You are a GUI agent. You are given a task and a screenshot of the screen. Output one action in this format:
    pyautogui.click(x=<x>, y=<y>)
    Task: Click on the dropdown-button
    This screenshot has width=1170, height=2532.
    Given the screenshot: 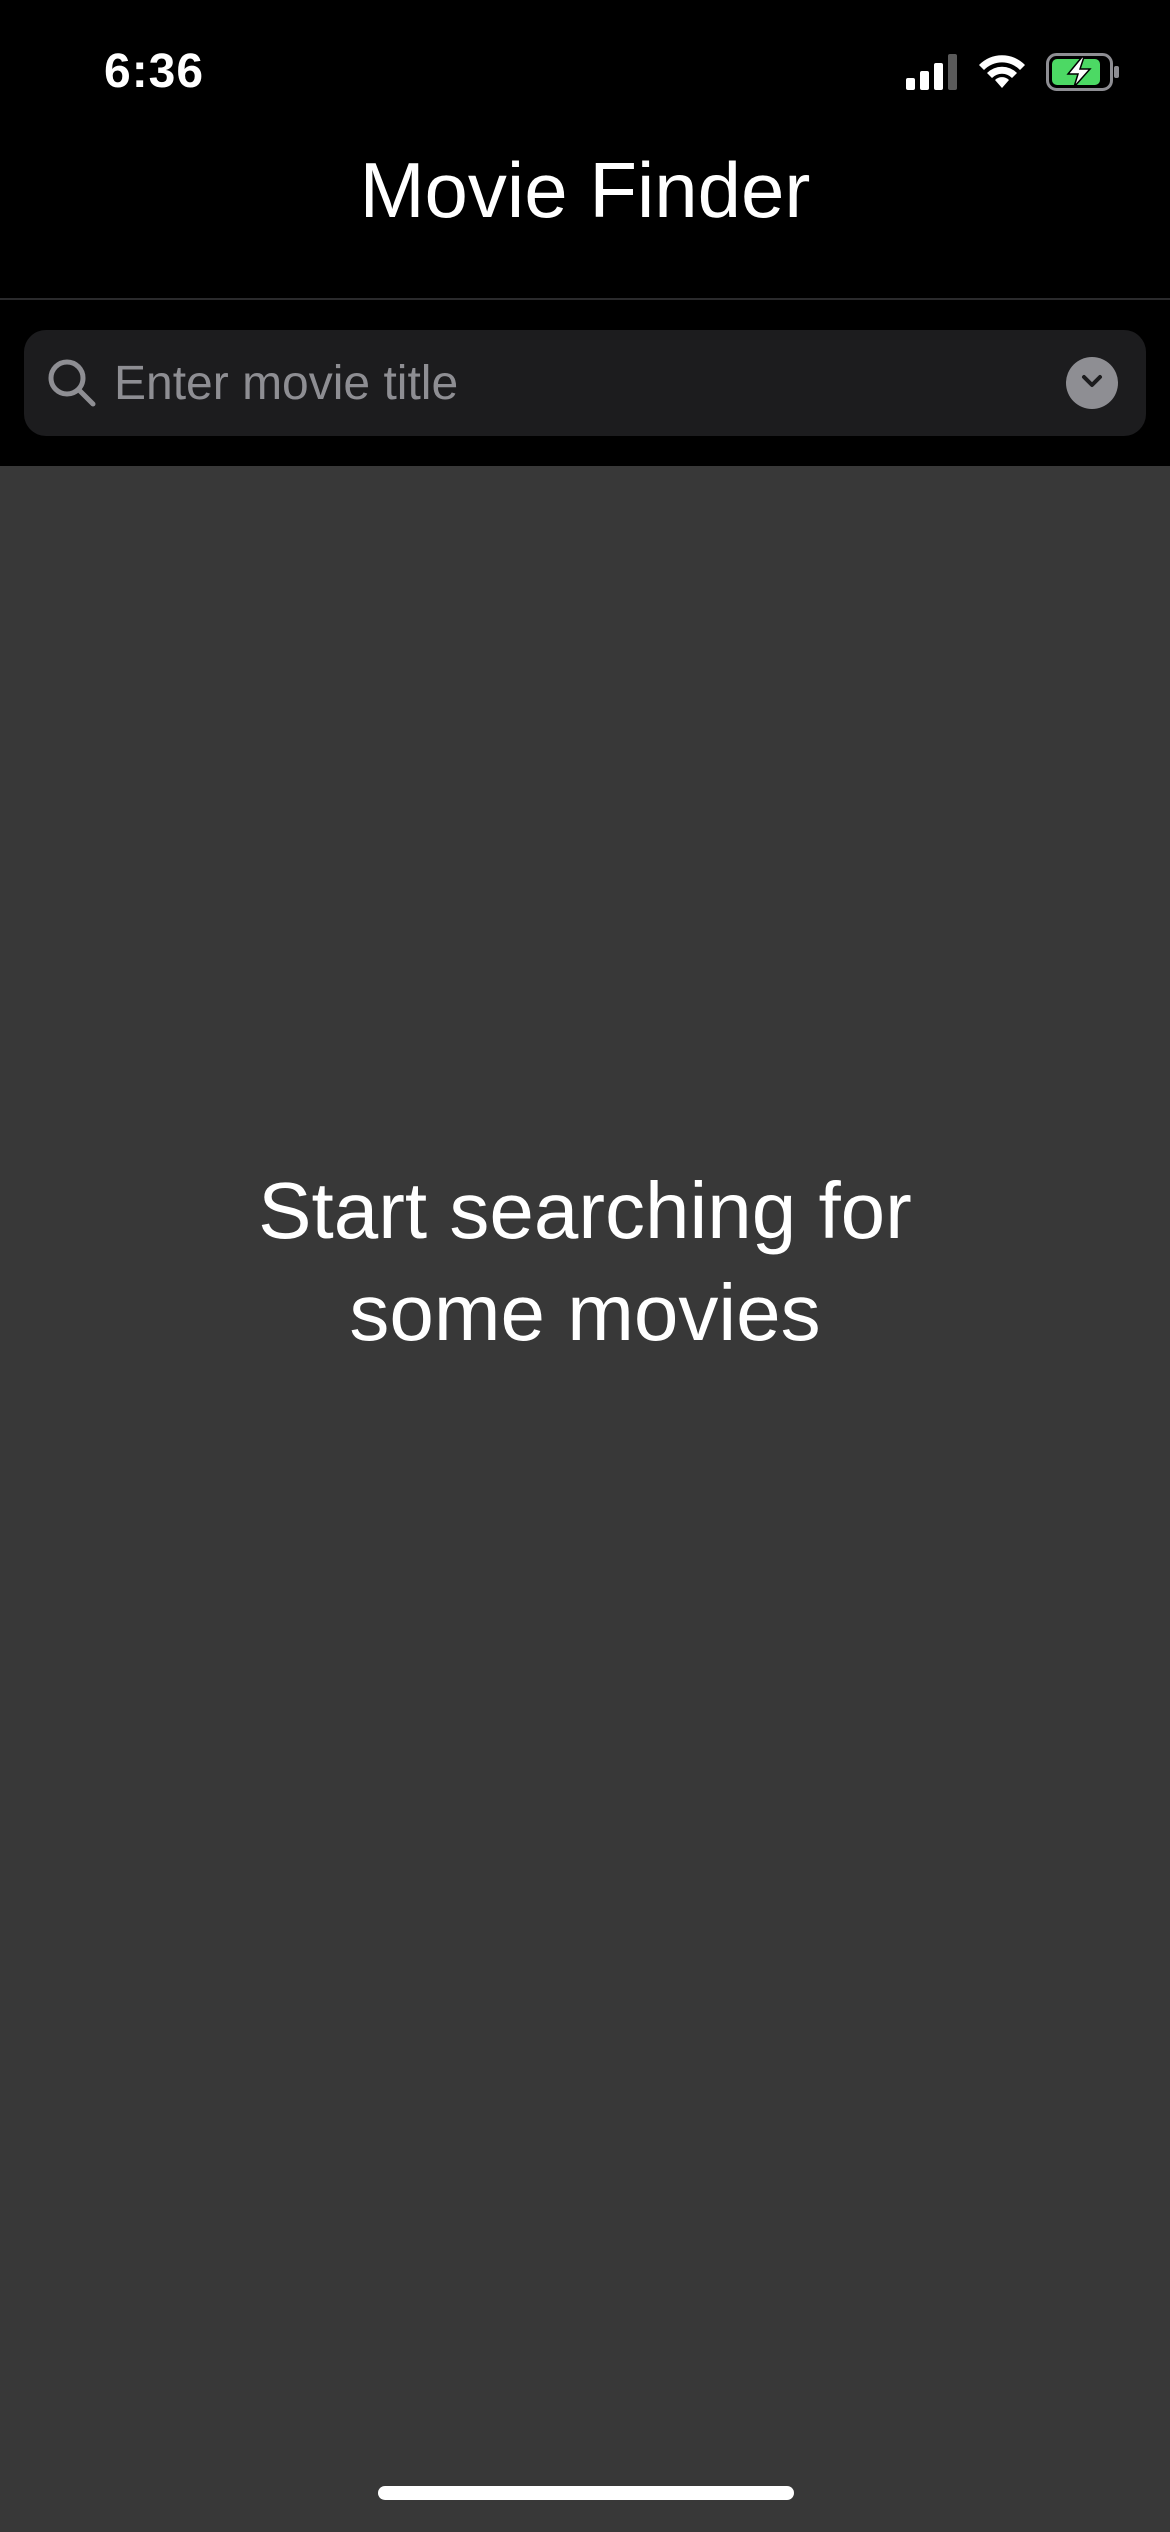 What is the action you would take?
    pyautogui.click(x=1092, y=383)
    